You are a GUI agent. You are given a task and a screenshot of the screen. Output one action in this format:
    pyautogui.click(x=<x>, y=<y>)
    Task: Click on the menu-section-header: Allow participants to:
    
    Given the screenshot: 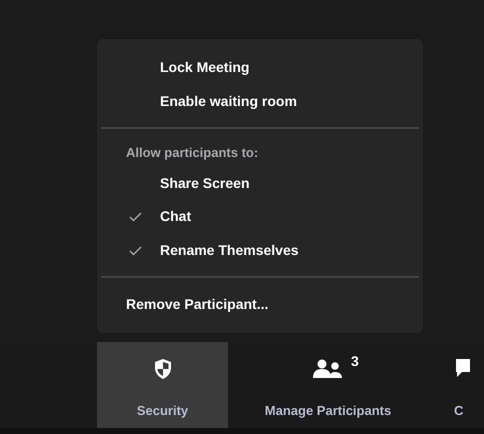 What is the action you would take?
    pyautogui.click(x=192, y=153)
    